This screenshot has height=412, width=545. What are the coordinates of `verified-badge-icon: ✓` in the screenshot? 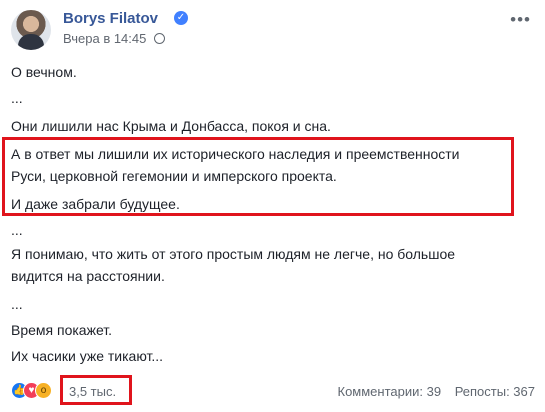 It's located at (181, 18).